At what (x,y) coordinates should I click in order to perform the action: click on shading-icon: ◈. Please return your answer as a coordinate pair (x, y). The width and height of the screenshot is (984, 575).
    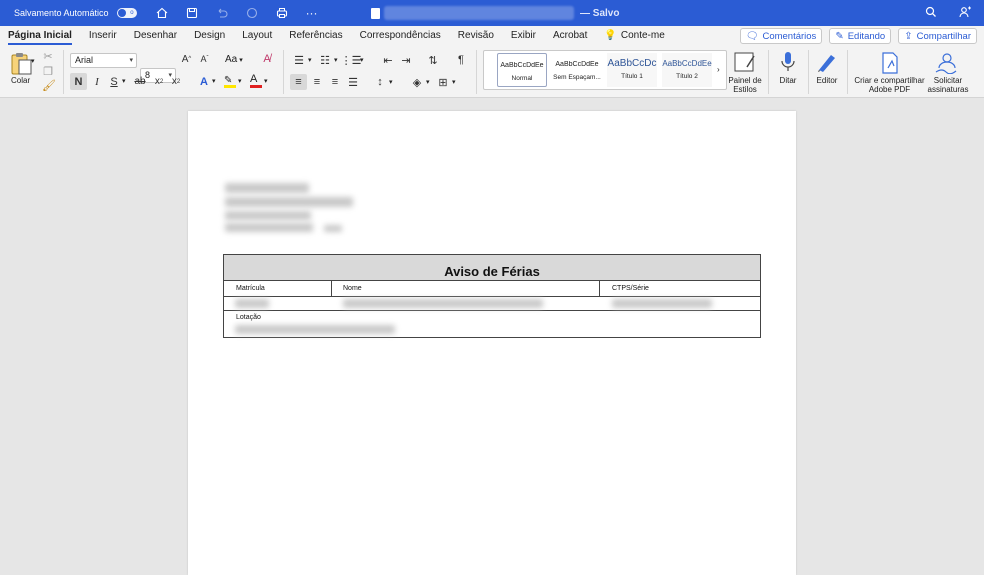
    Looking at the image, I should click on (417, 82).